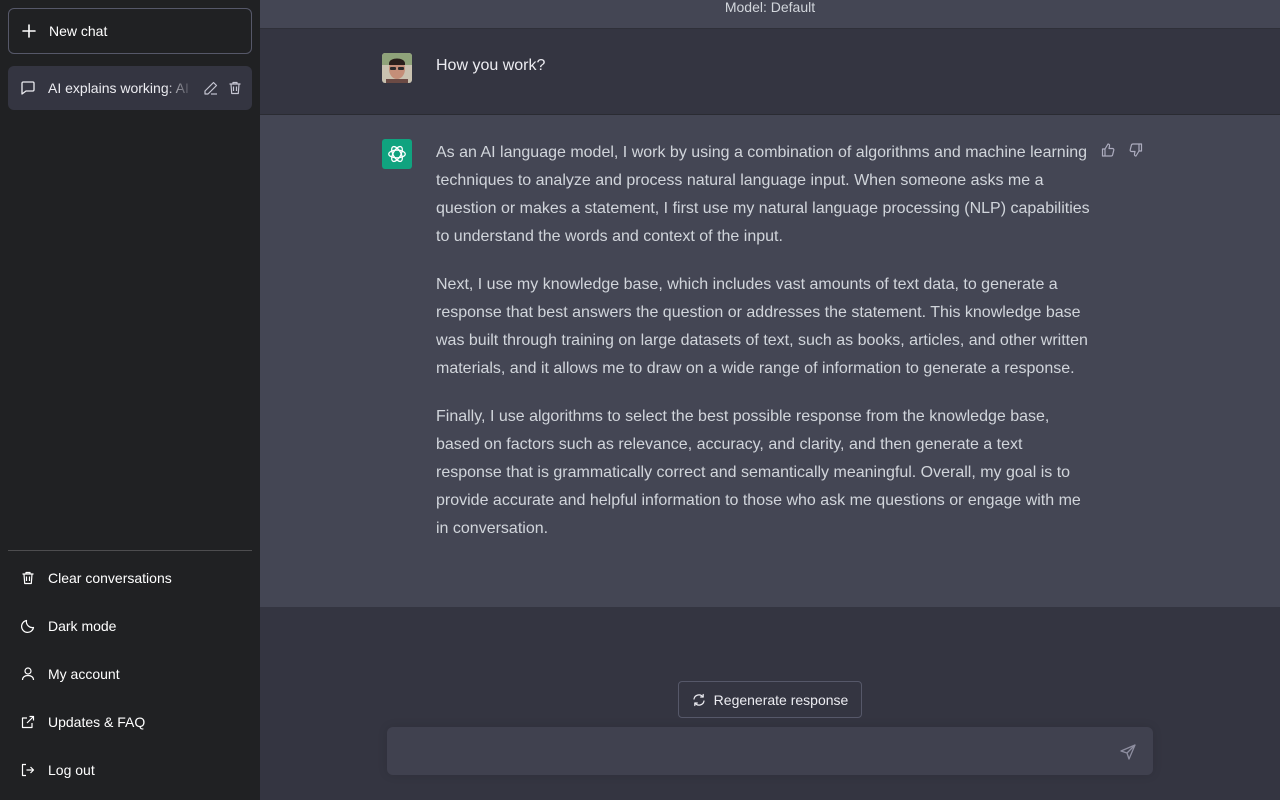 Image resolution: width=1280 pixels, height=800 pixels. I want to click on dark-mode-button: Dark mode, so click(130, 626).